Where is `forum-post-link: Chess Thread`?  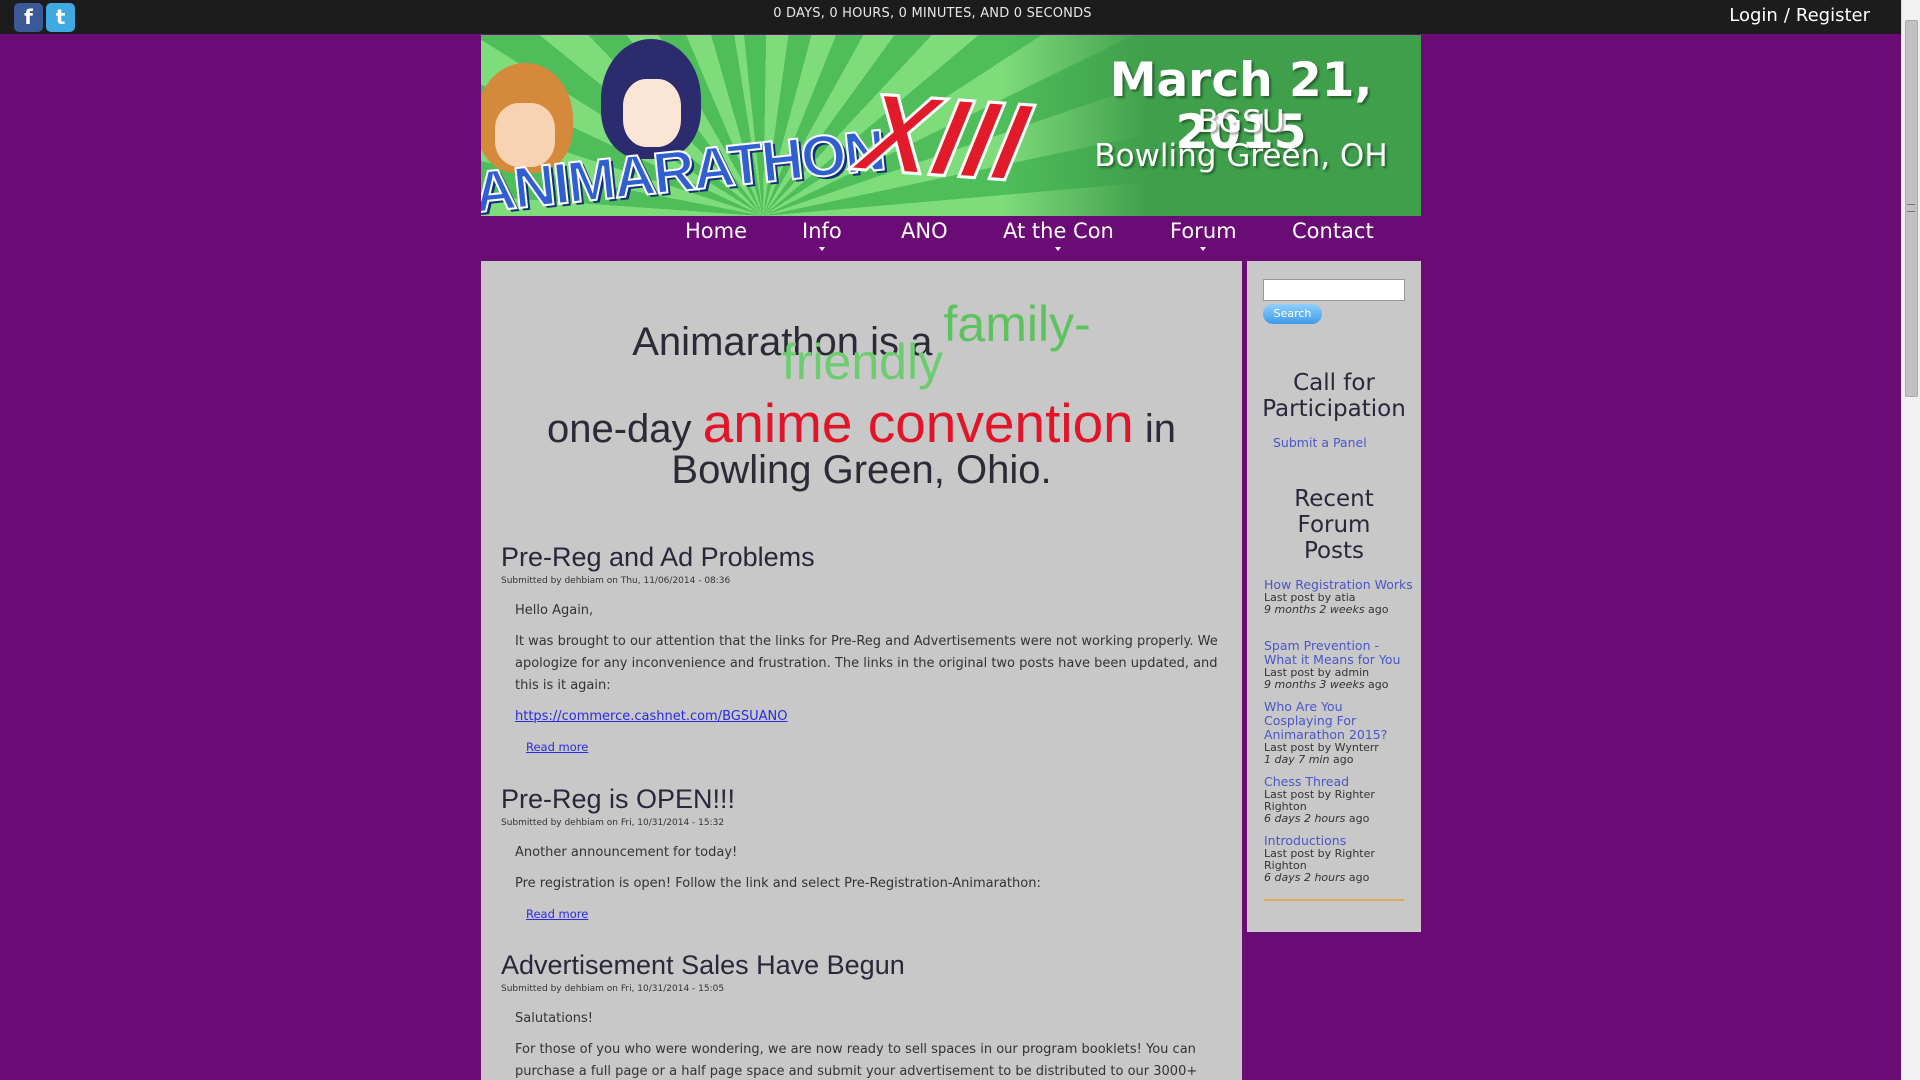 forum-post-link: Chess Thread is located at coordinates (1339, 782).